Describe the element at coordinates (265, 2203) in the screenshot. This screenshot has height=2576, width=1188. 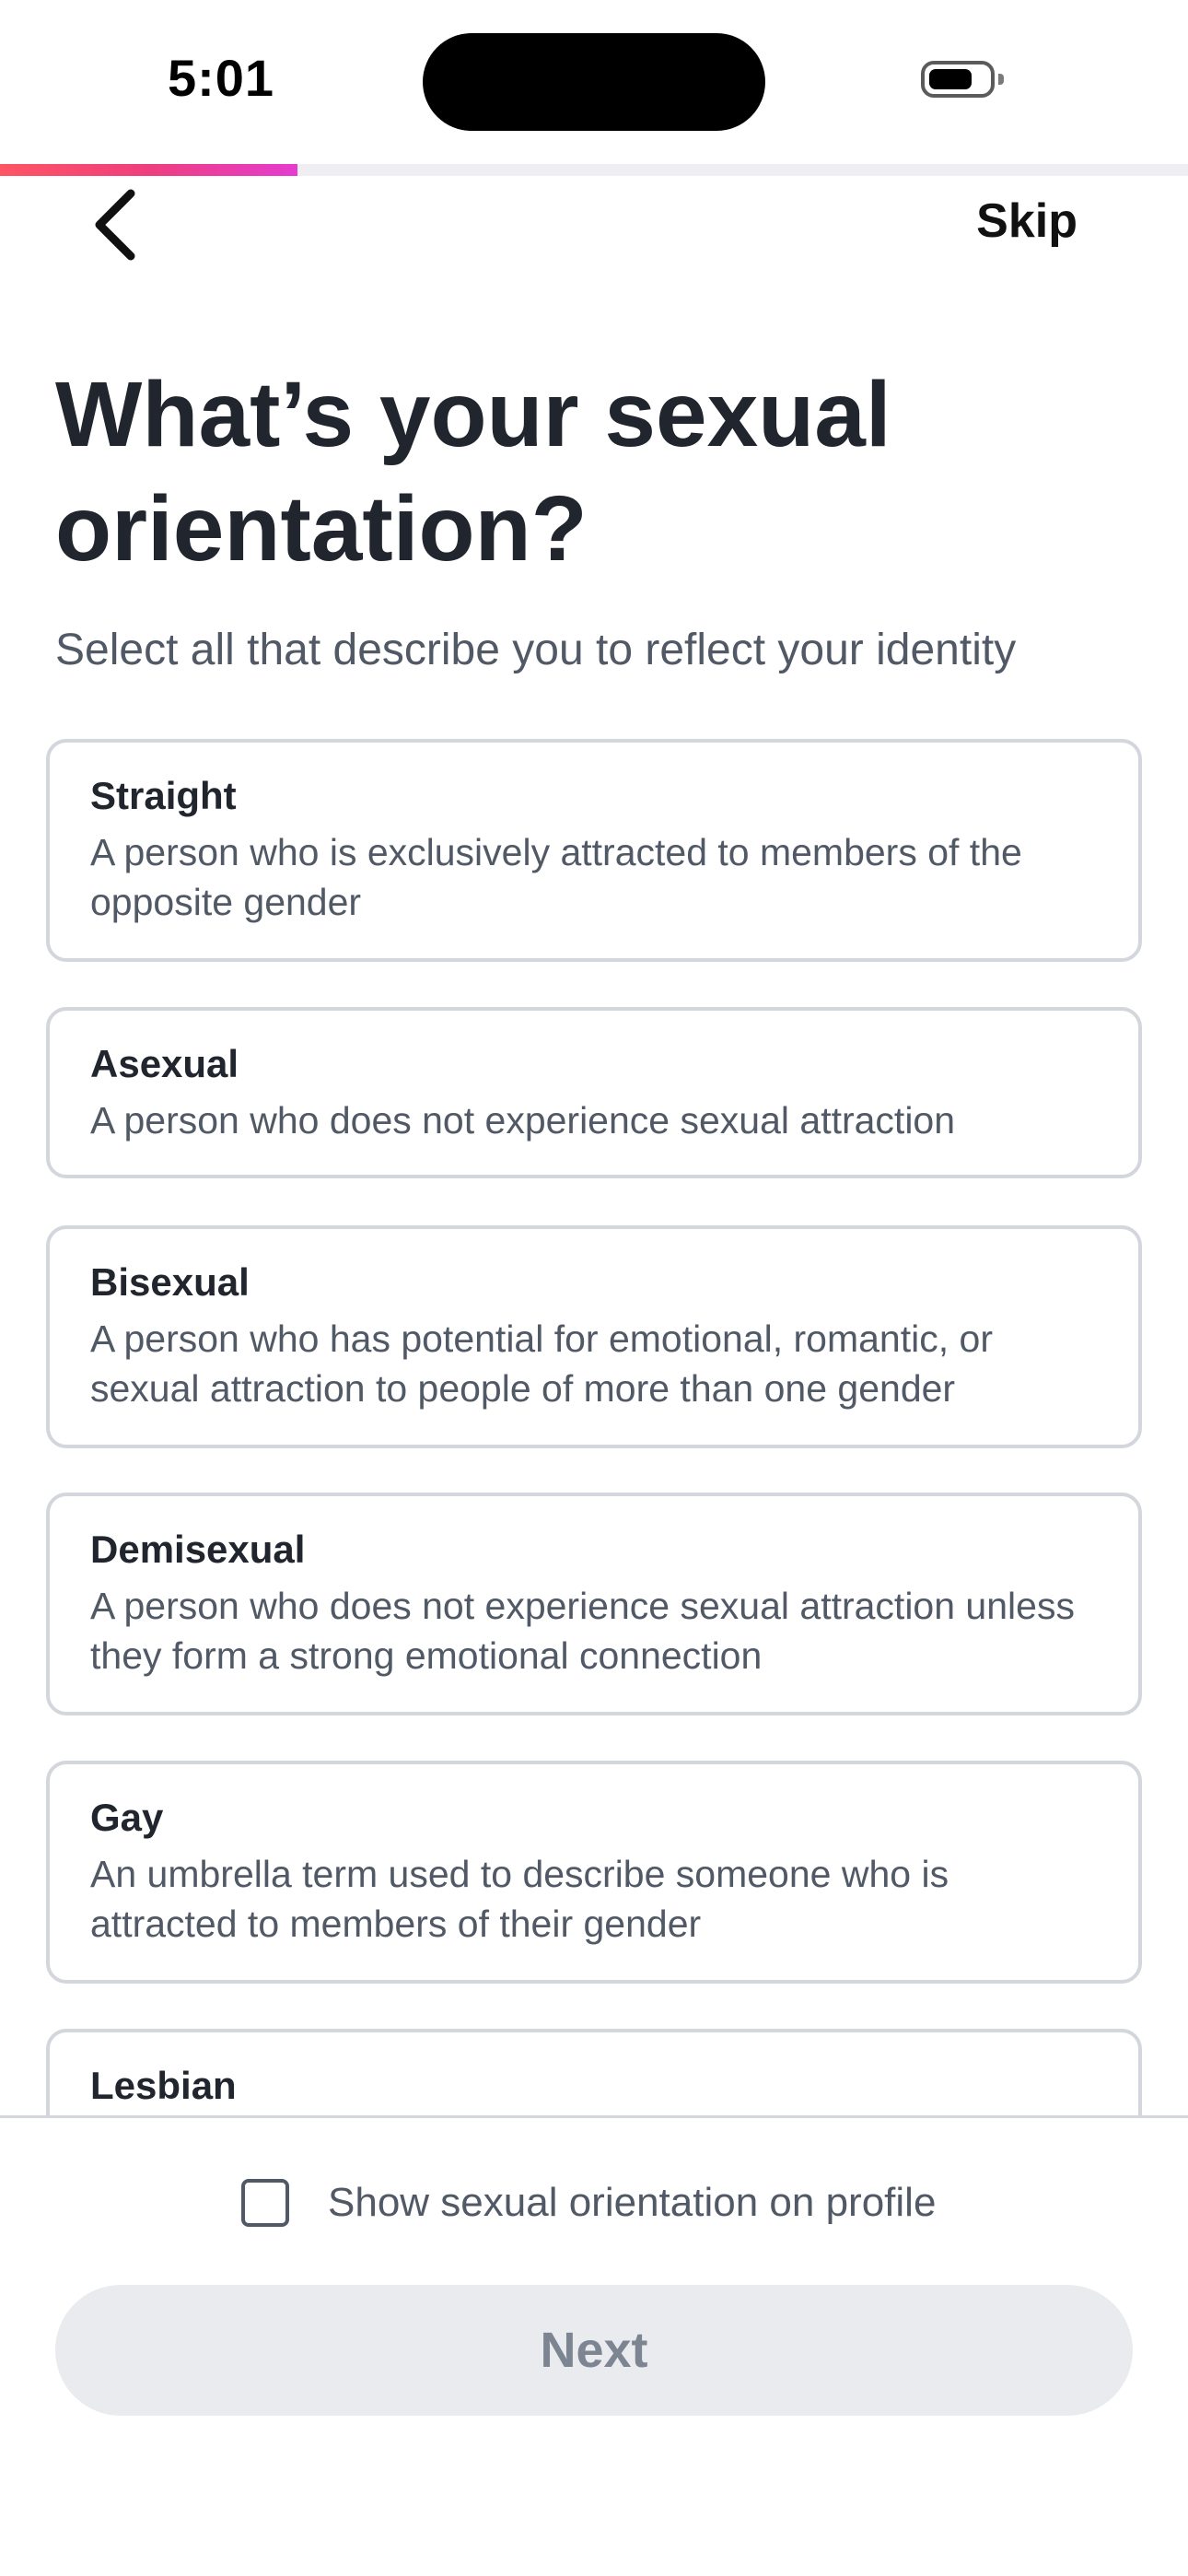
I see `show-on-profile-checkbox` at that location.